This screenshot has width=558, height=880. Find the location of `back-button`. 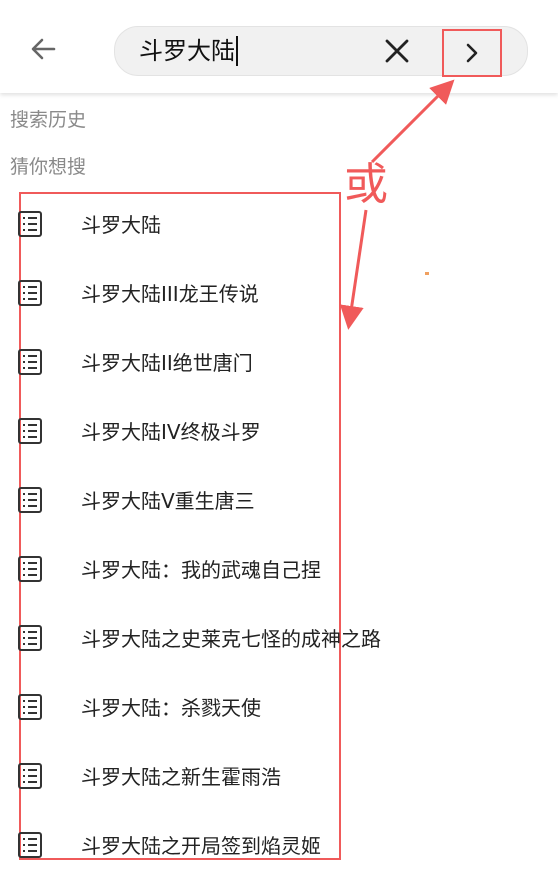

back-button is located at coordinates (43, 49).